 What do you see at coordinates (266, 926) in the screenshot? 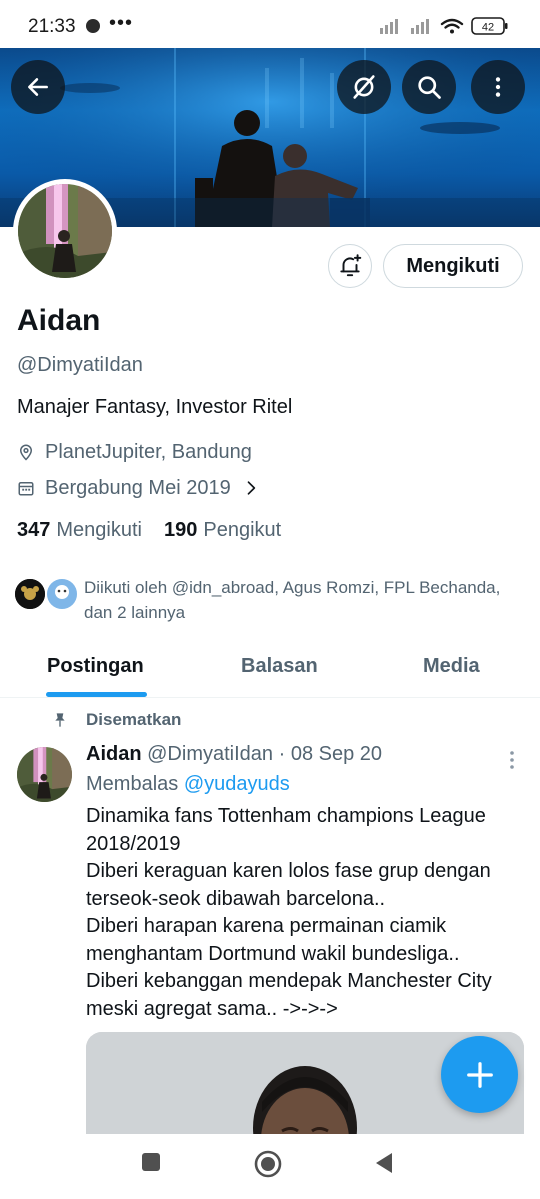
I see `tweet-text-line: Diberi harapan karena permainan ciamik` at bounding box center [266, 926].